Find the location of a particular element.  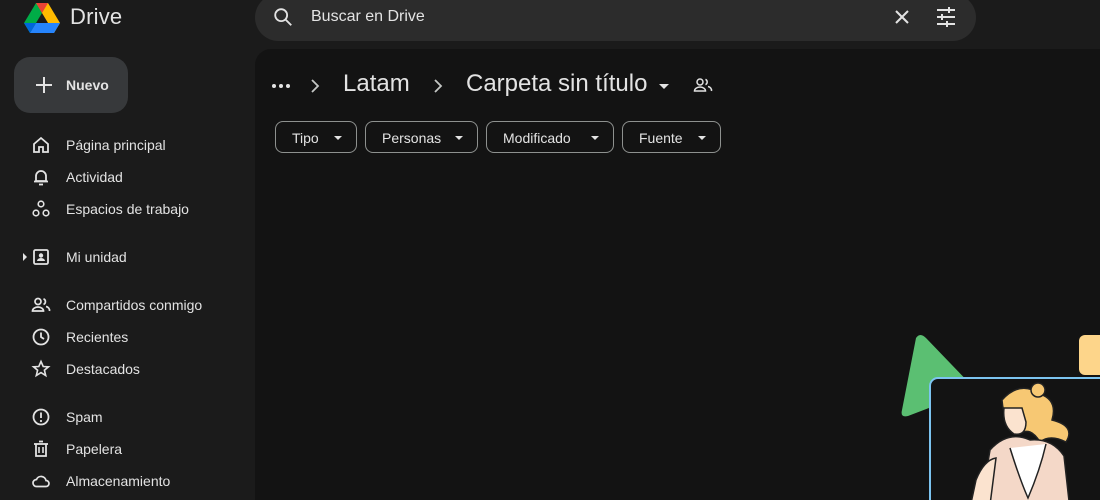

sidebar-item-home: Página principal is located at coordinates (120, 145).